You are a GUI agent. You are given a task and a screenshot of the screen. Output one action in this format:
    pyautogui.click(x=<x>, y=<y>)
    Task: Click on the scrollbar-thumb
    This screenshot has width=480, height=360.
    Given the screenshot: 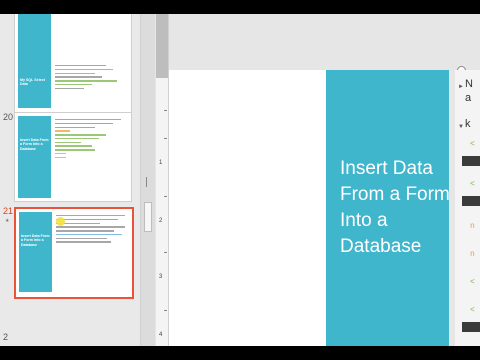 What is the action you would take?
    pyautogui.click(x=148, y=217)
    